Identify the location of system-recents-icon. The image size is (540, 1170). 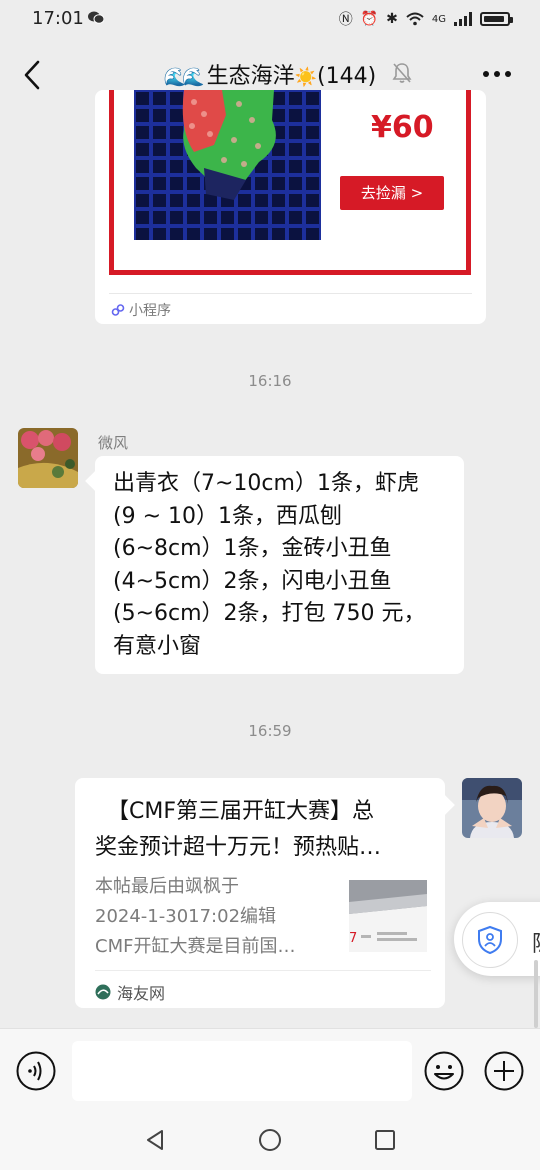
(385, 1140).